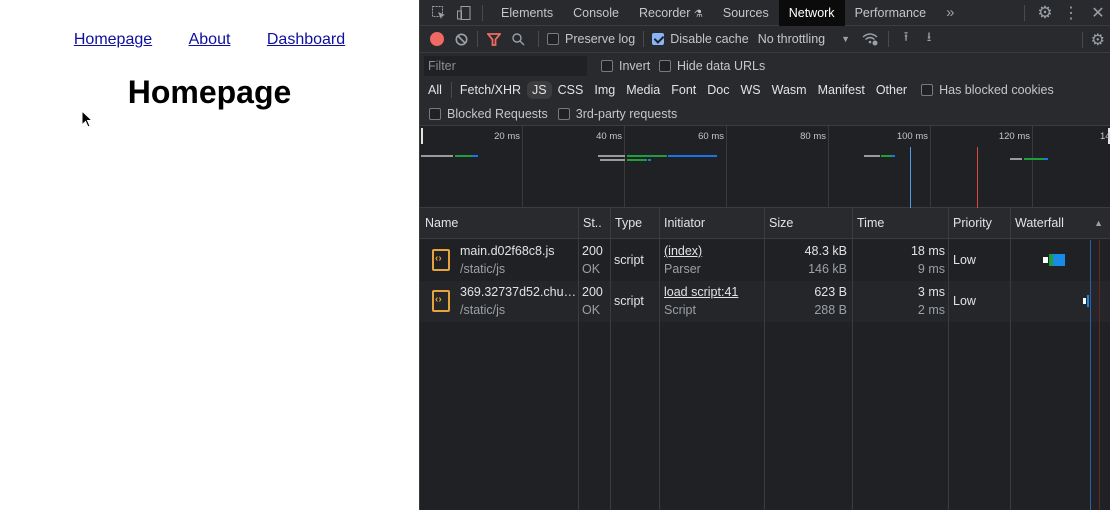 This screenshot has height=510, width=1110. Describe the element at coordinates (604, 90) in the screenshot. I see `type-filter-img: Img` at that location.